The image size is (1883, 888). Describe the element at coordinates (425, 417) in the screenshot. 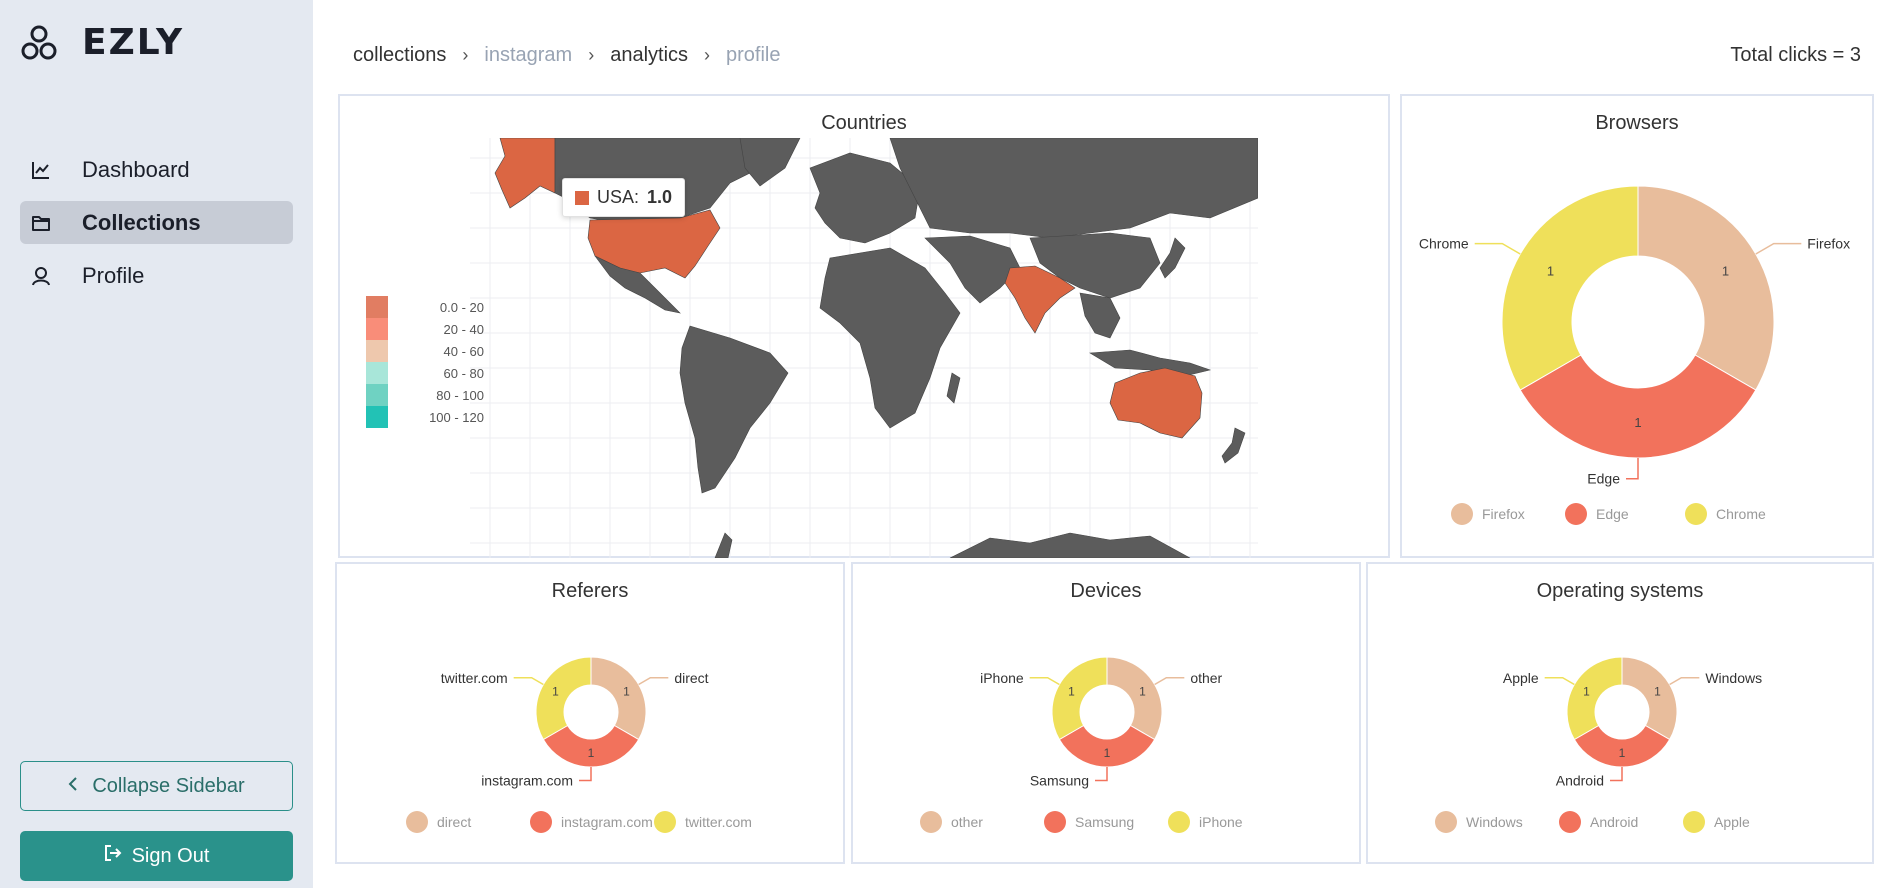

I see `legend-row: 100 - 120` at that location.